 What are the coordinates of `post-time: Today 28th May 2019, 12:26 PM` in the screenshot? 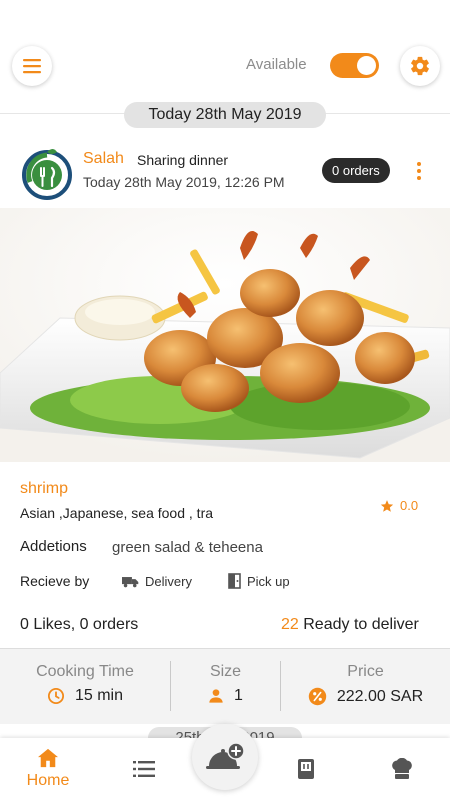 It's located at (184, 182).